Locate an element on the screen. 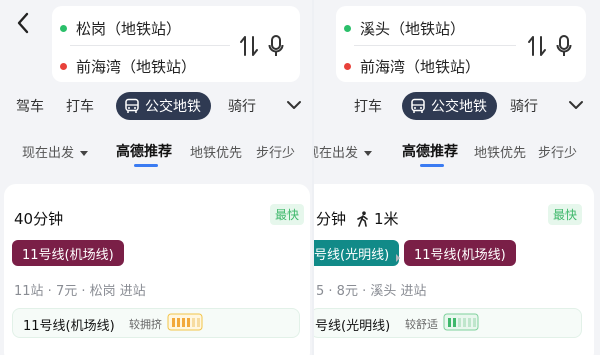 The height and width of the screenshot is (355, 600). route-input-box: 溪头（地铁站） 前海湾（地铁站） is located at coordinates (461, 44).